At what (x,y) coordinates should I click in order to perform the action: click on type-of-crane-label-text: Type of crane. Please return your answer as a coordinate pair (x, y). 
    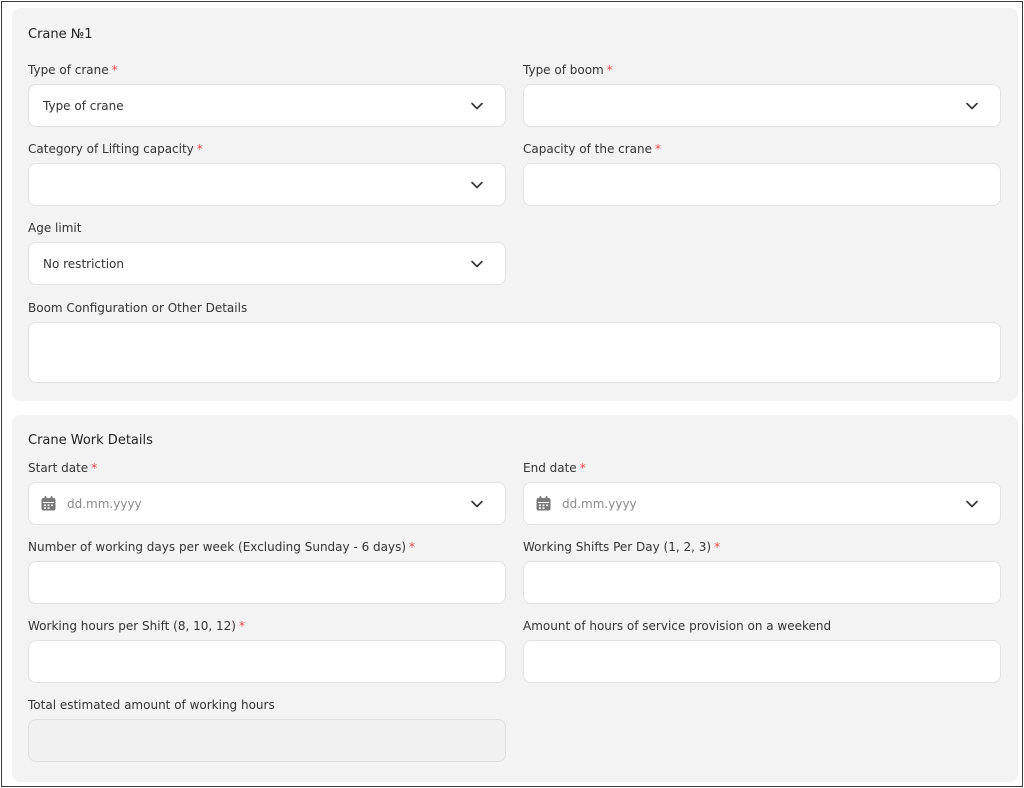
    Looking at the image, I should click on (68, 70).